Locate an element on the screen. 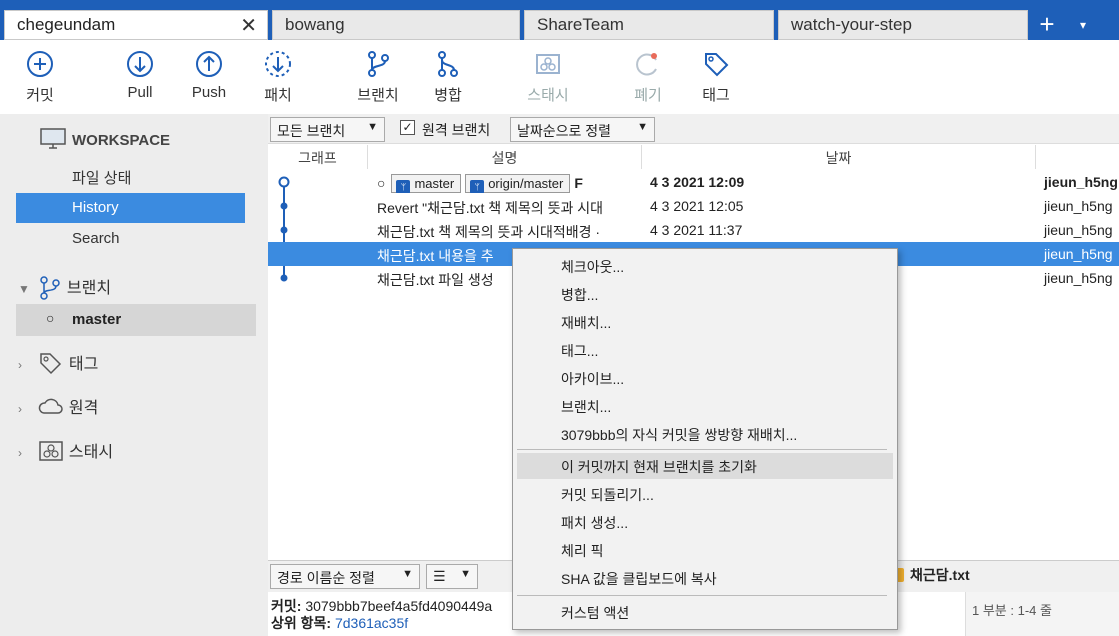 The image size is (1119, 636). arrow-down-circle-icon is located at coordinates (140, 64).